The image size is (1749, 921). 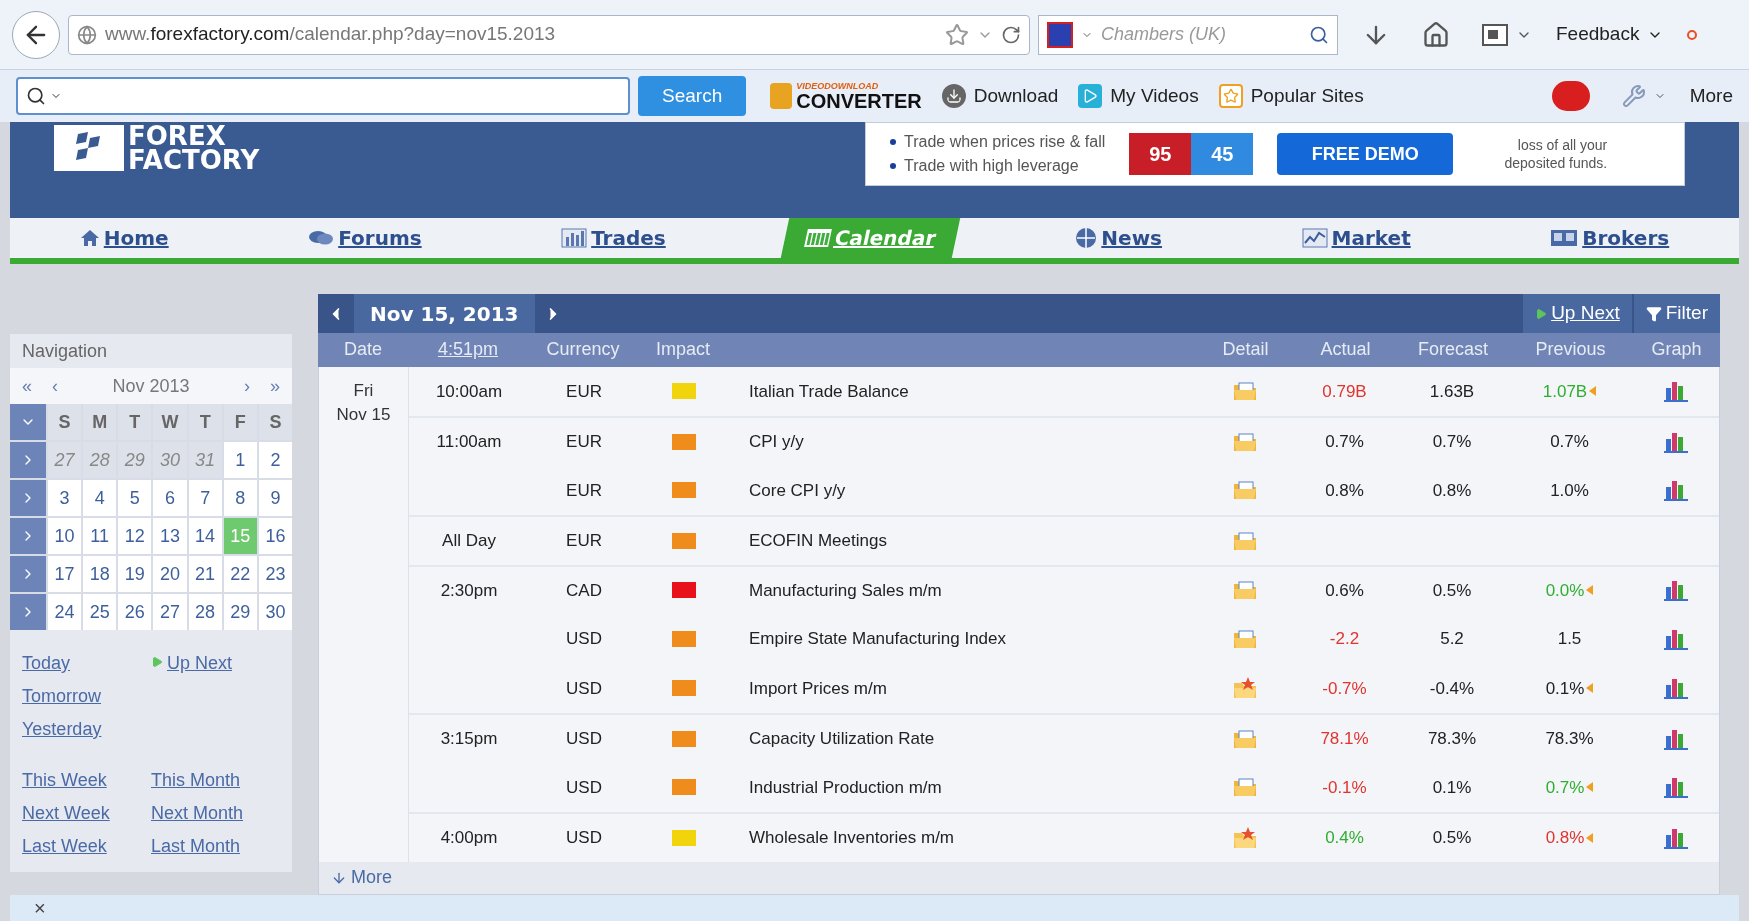 What do you see at coordinates (1356, 238) in the screenshot?
I see `nav-tab: Market` at bounding box center [1356, 238].